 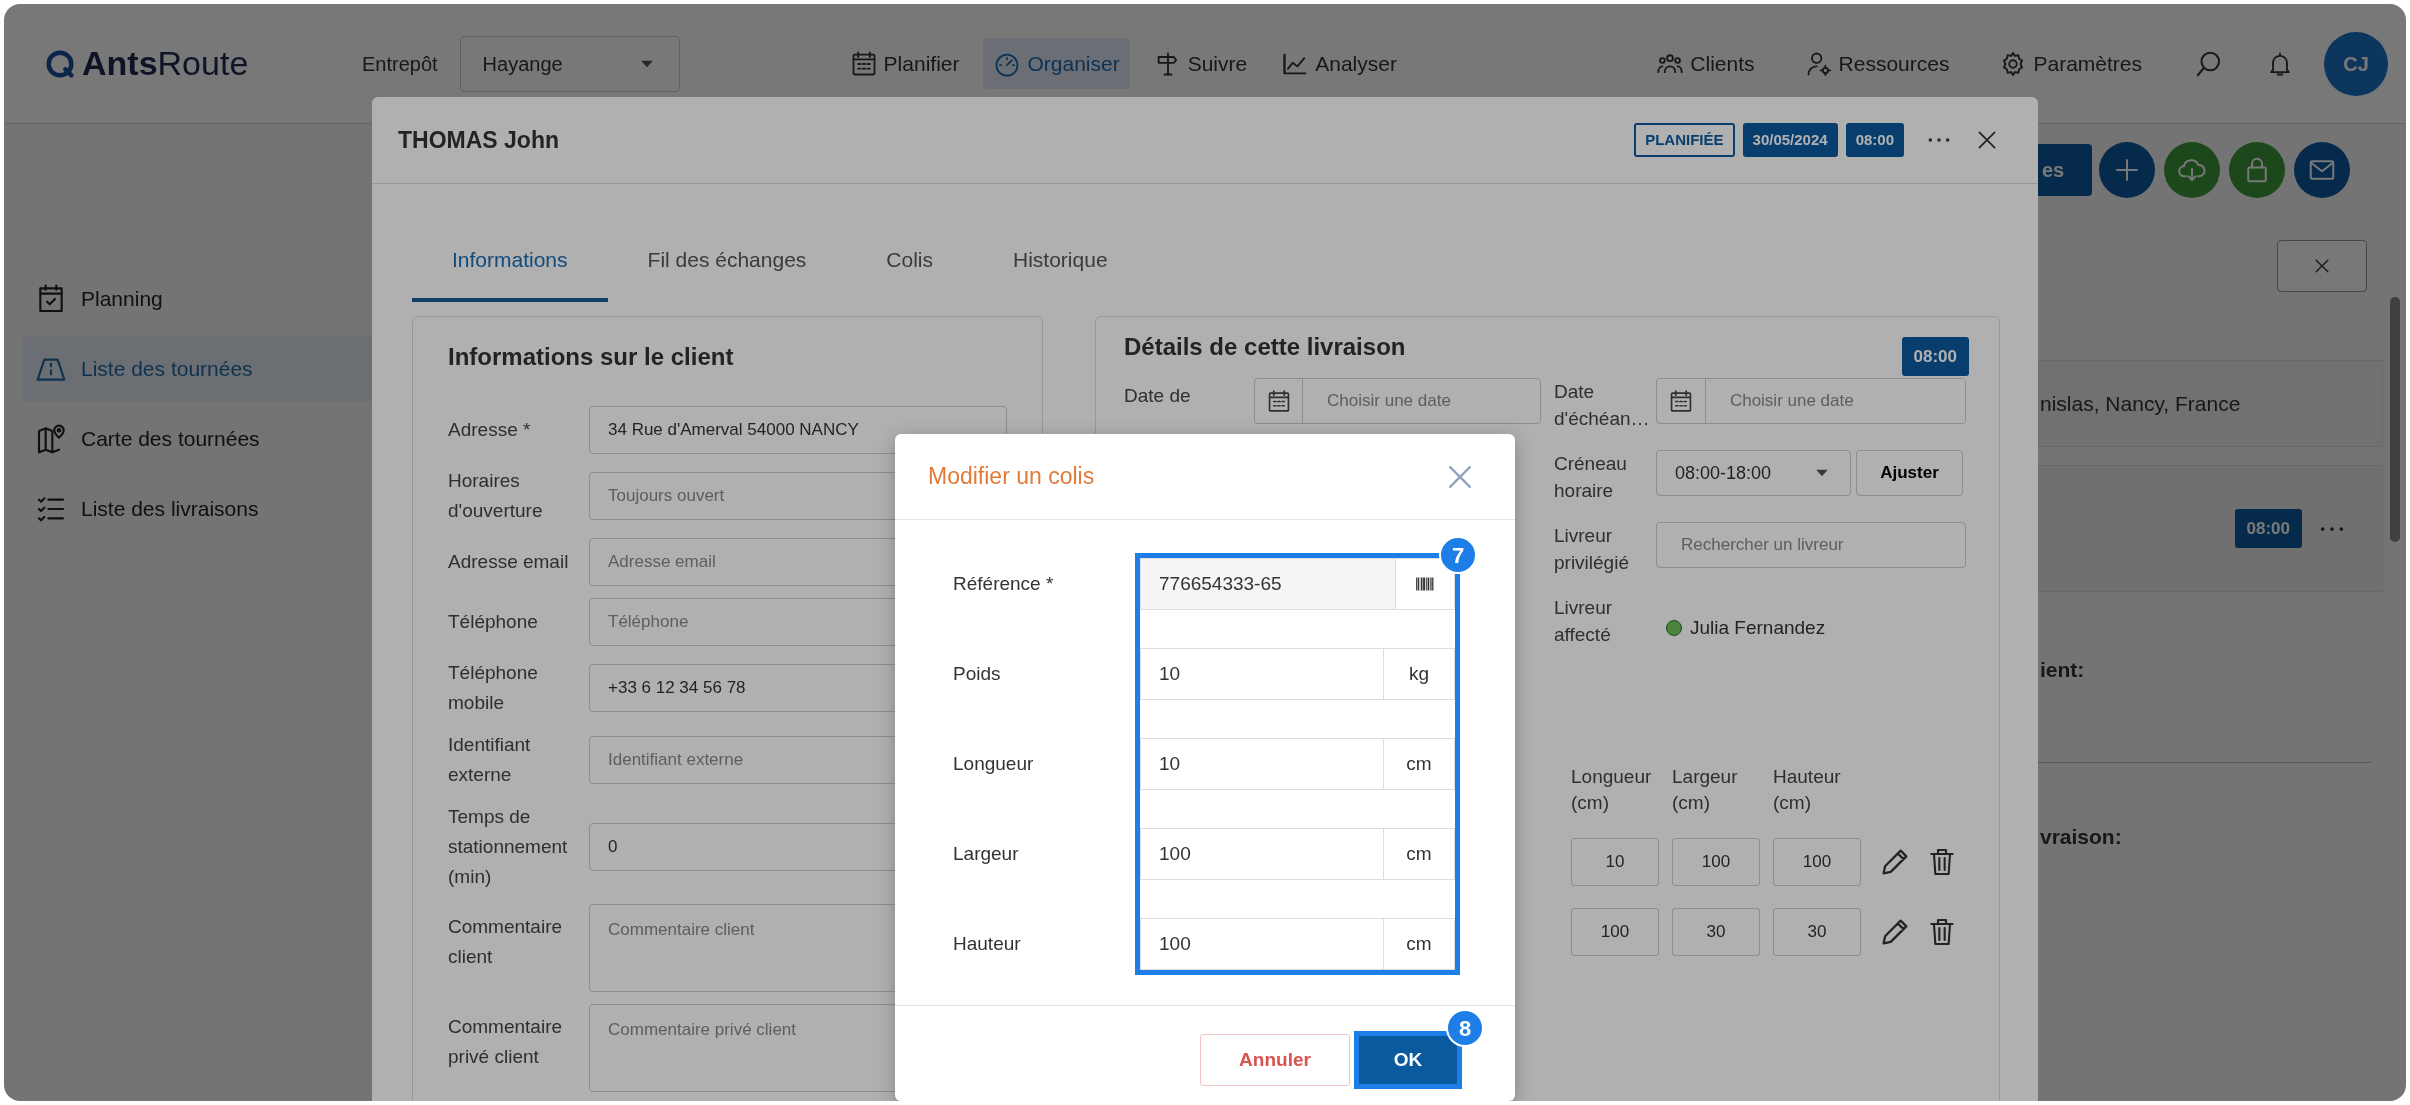 I want to click on logo-icon, so click(x=60, y=63).